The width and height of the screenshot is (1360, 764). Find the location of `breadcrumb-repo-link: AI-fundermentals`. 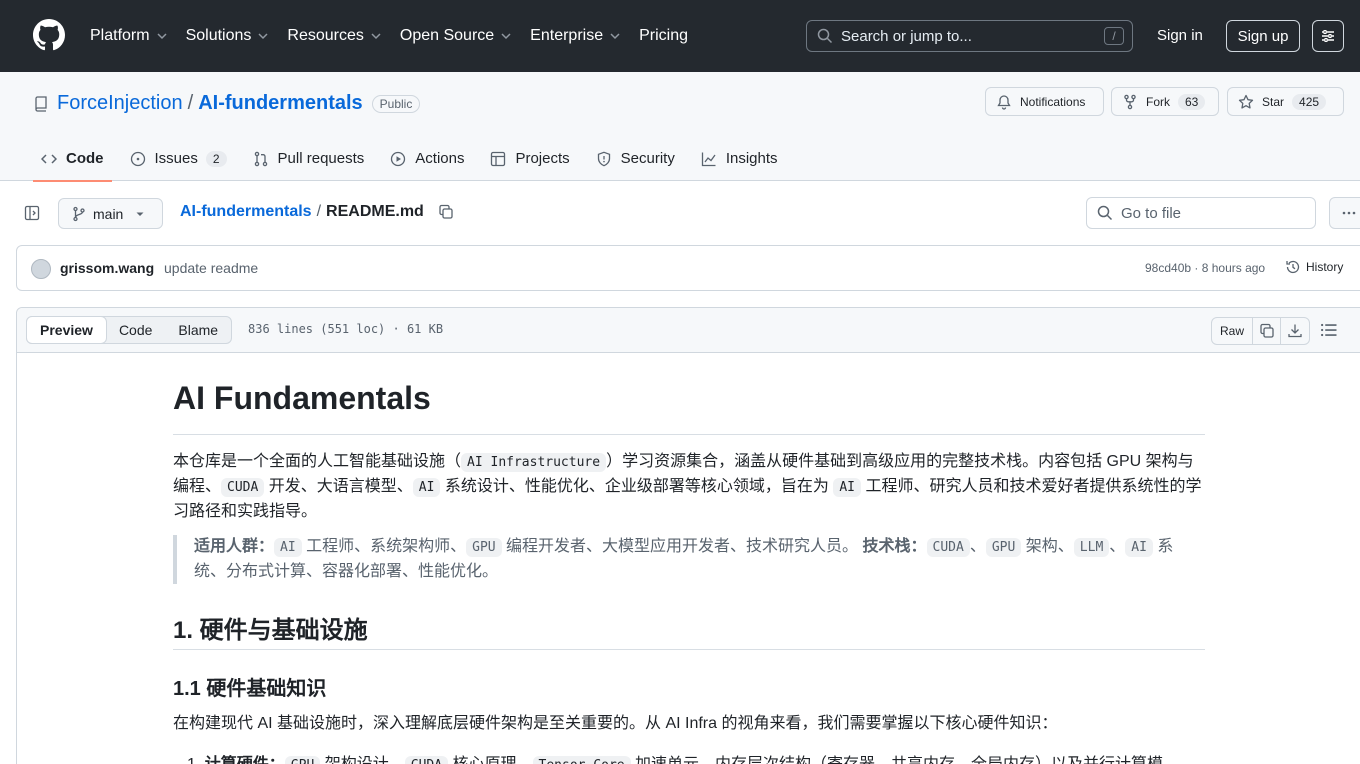

breadcrumb-repo-link: AI-fundermentals is located at coordinates (246, 212).